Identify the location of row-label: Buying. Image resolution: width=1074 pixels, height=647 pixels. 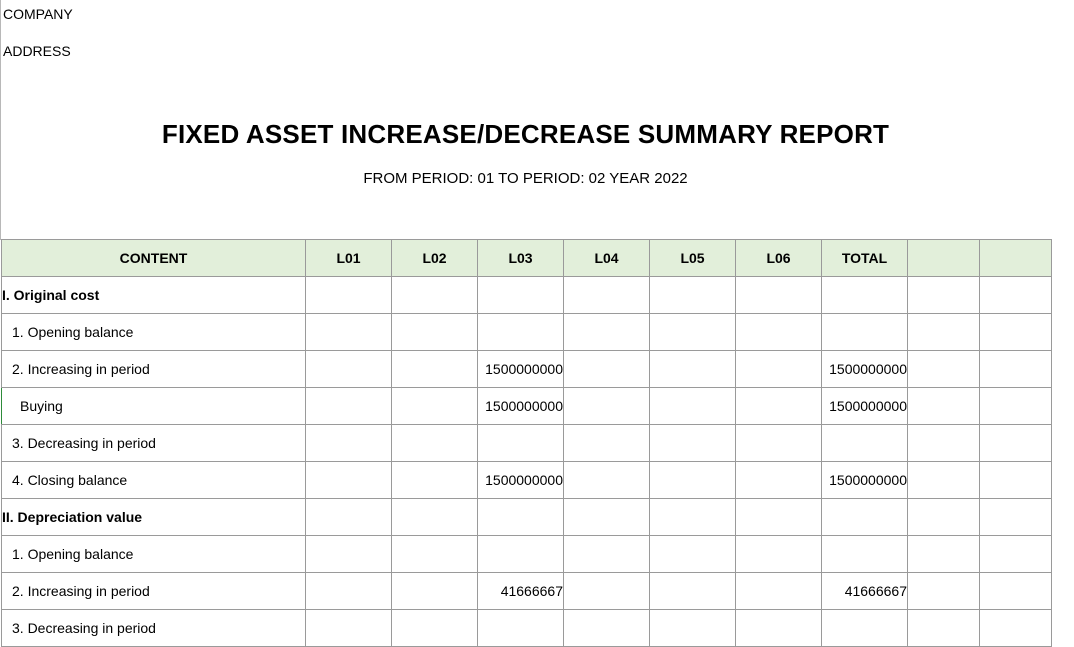
(153, 406).